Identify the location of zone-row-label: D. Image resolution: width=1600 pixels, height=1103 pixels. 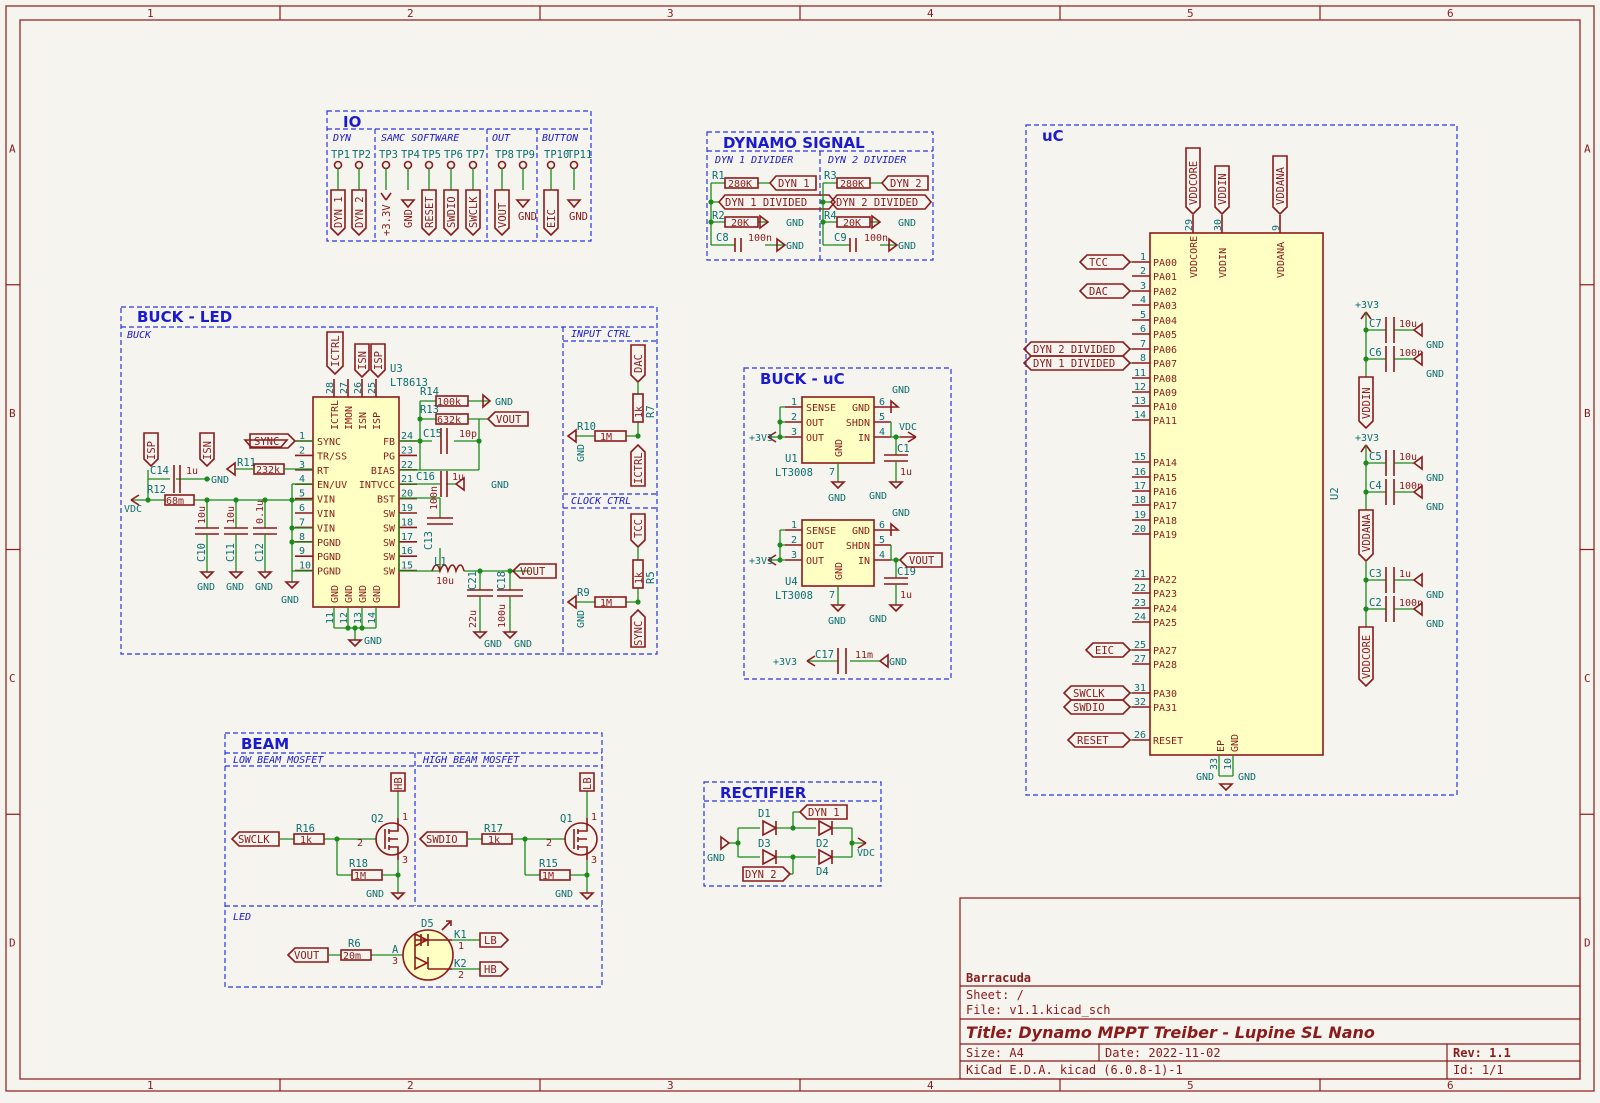
(1587, 943).